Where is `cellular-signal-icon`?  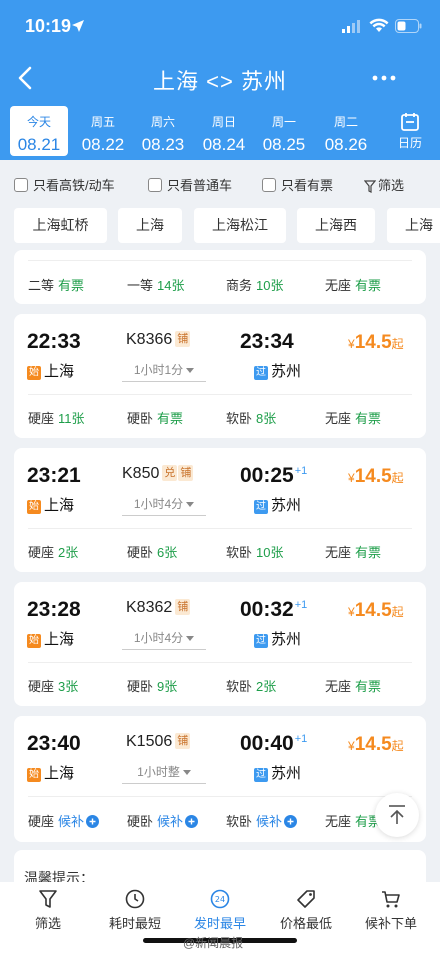
cellular-signal-icon is located at coordinates (351, 26).